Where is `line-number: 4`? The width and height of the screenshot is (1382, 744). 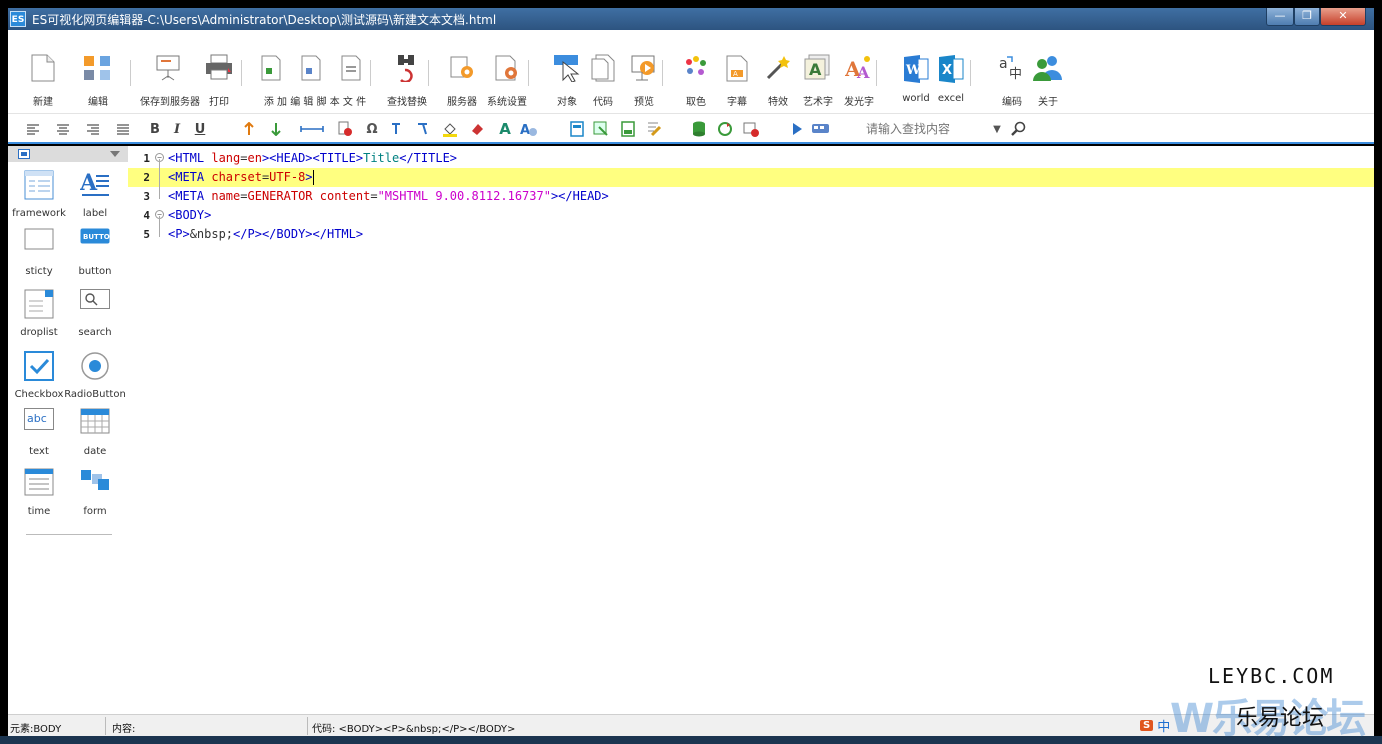 line-number: 4 is located at coordinates (146, 215).